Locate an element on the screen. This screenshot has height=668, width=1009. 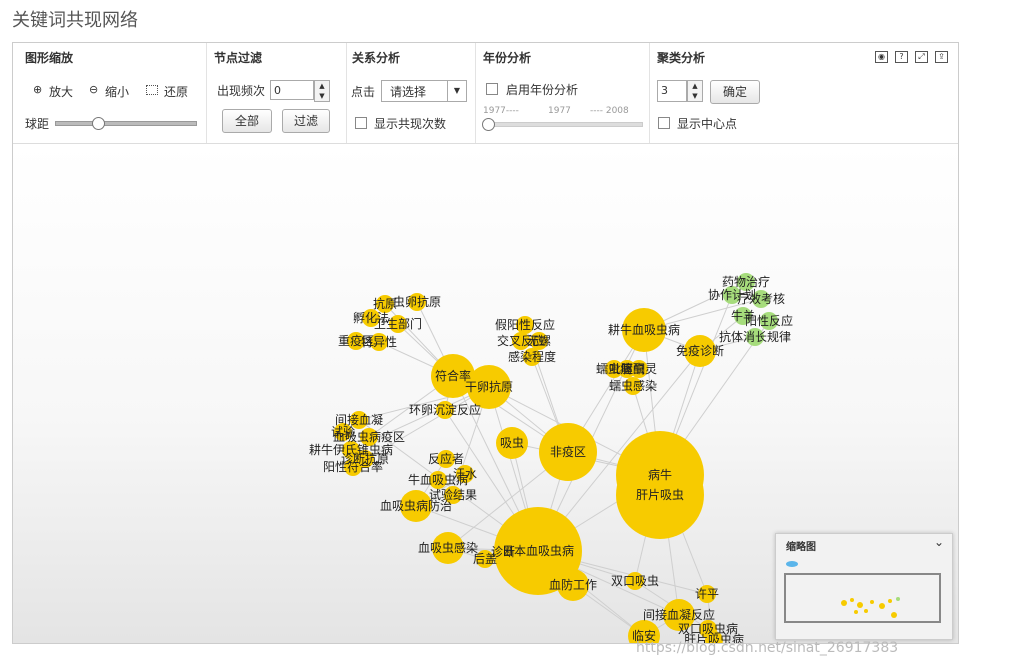
node-label: 汗水 is located at coordinates (465, 474).